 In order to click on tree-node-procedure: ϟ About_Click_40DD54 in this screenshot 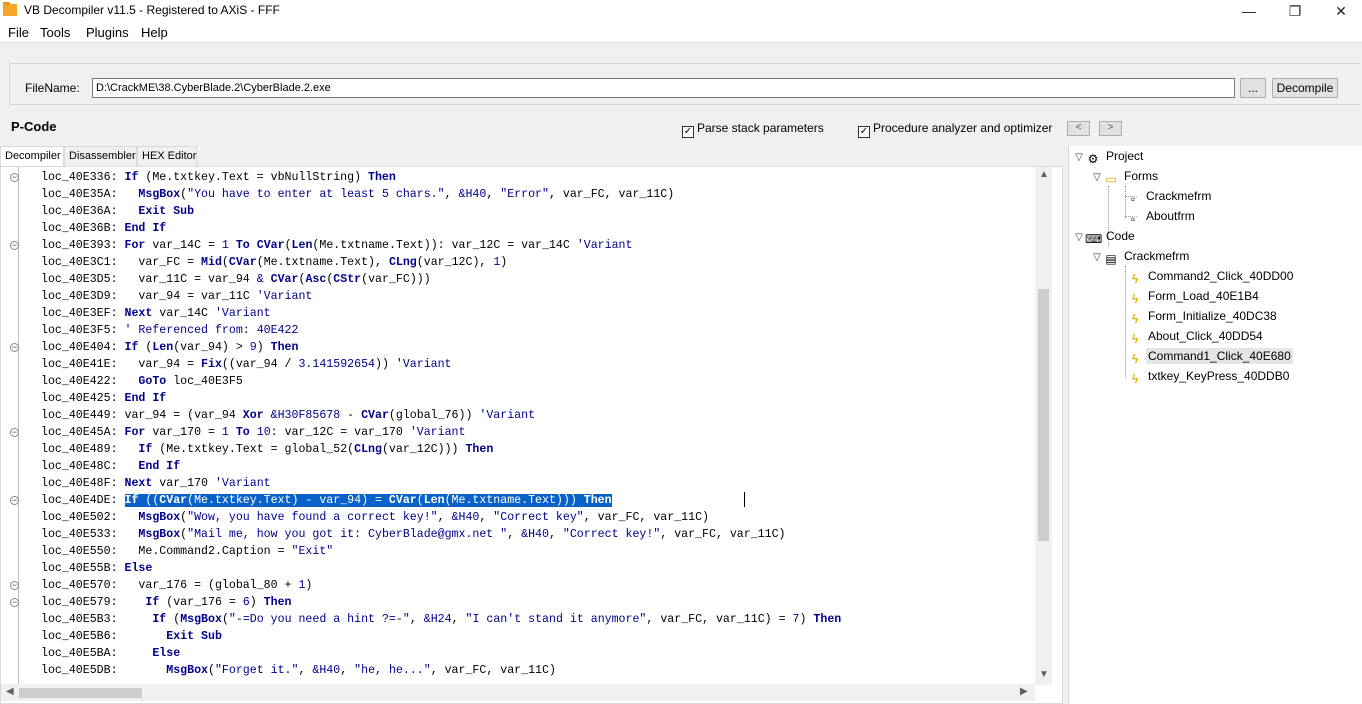, I will do `click(1196, 336)`.